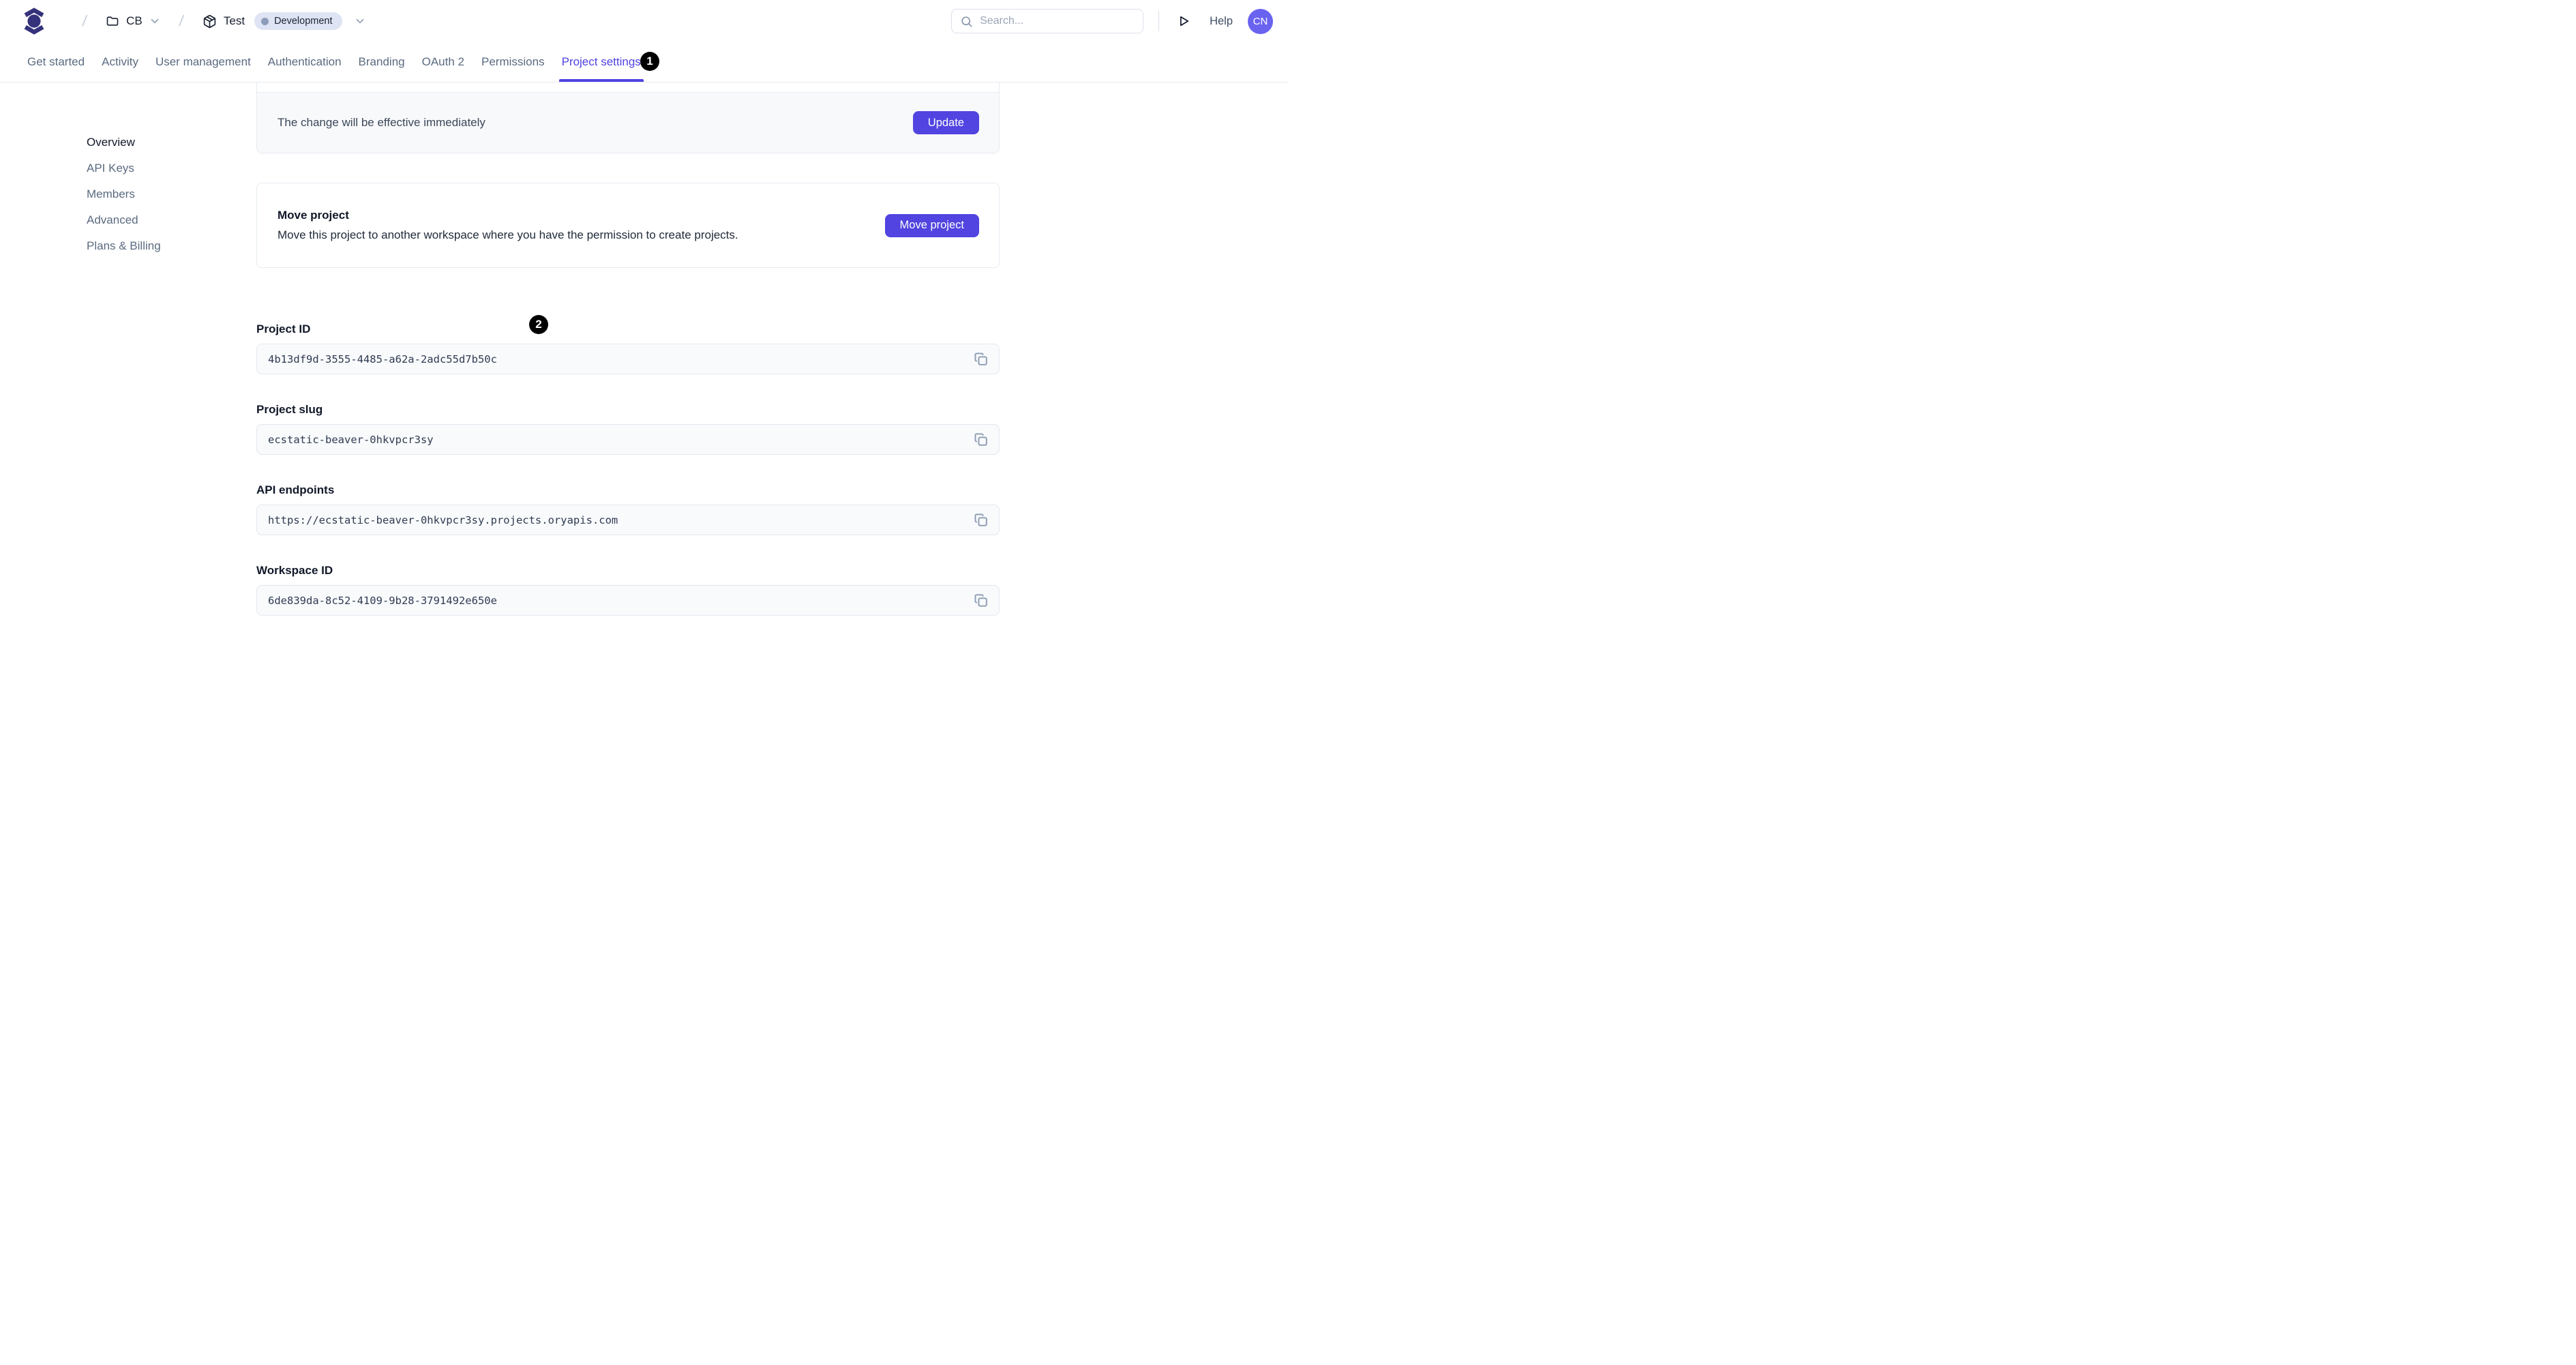 This screenshot has width=2576, height=1365. Describe the element at coordinates (171, 246) in the screenshot. I see `sidebar-item-plans-billing: Plans & Billing` at that location.